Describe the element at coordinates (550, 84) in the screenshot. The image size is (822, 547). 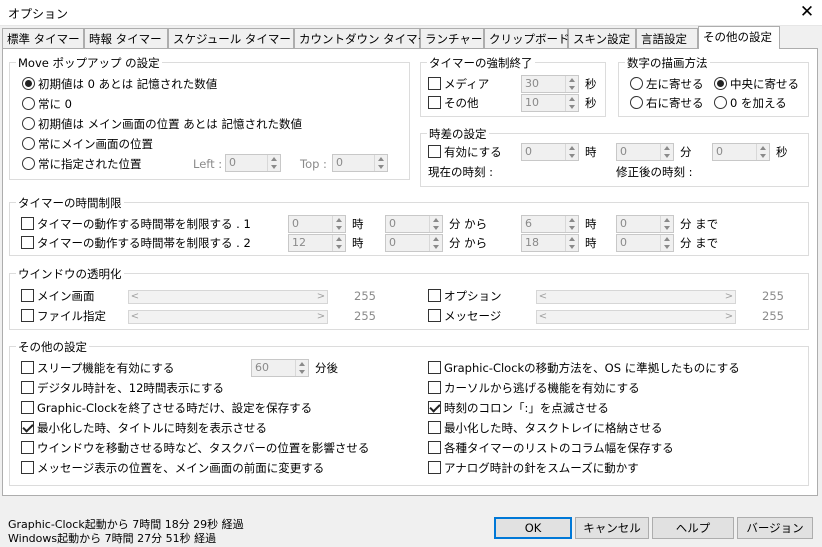
I see `media-spinner: 30` at that location.